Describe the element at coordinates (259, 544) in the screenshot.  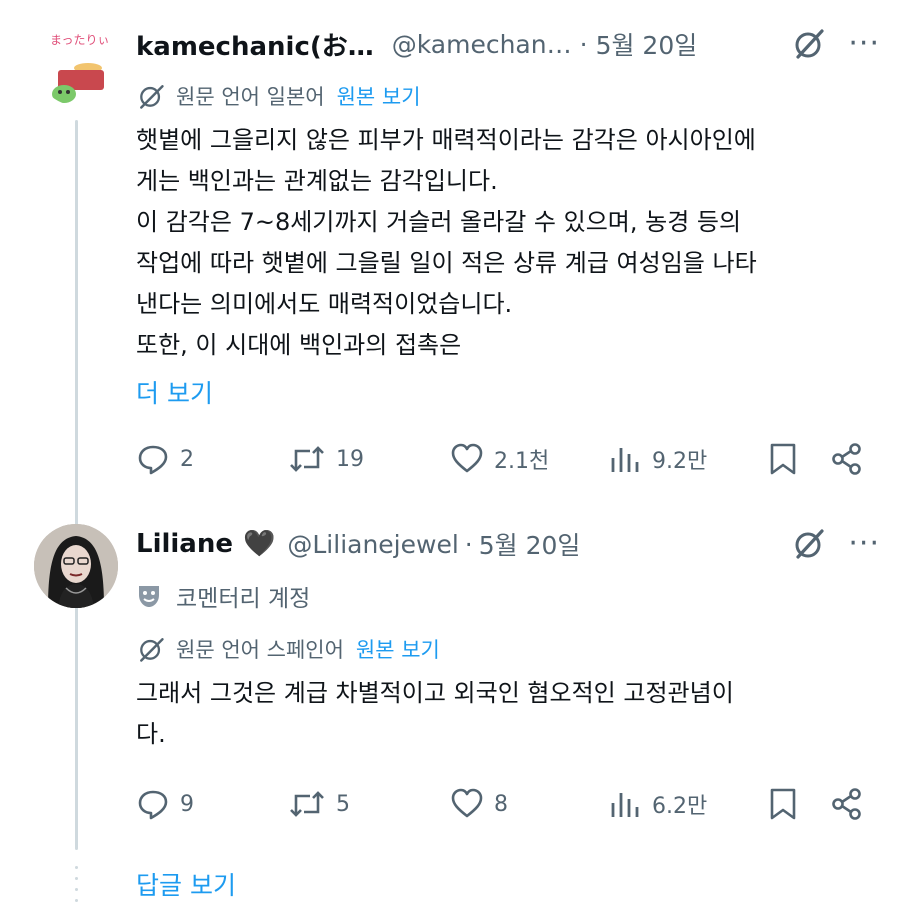
I see `black-heart-emoji: 🖤` at that location.